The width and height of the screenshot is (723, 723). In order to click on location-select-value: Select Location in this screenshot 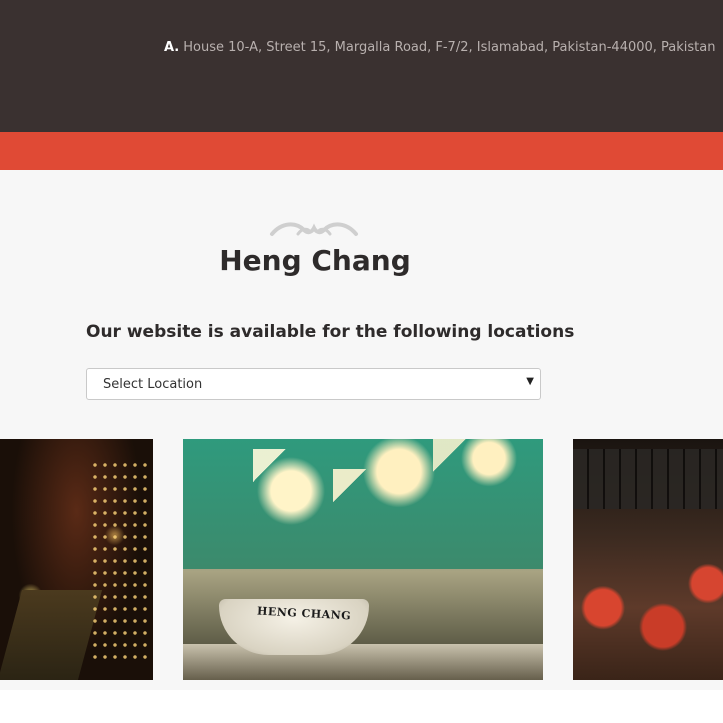, I will do `click(153, 384)`.